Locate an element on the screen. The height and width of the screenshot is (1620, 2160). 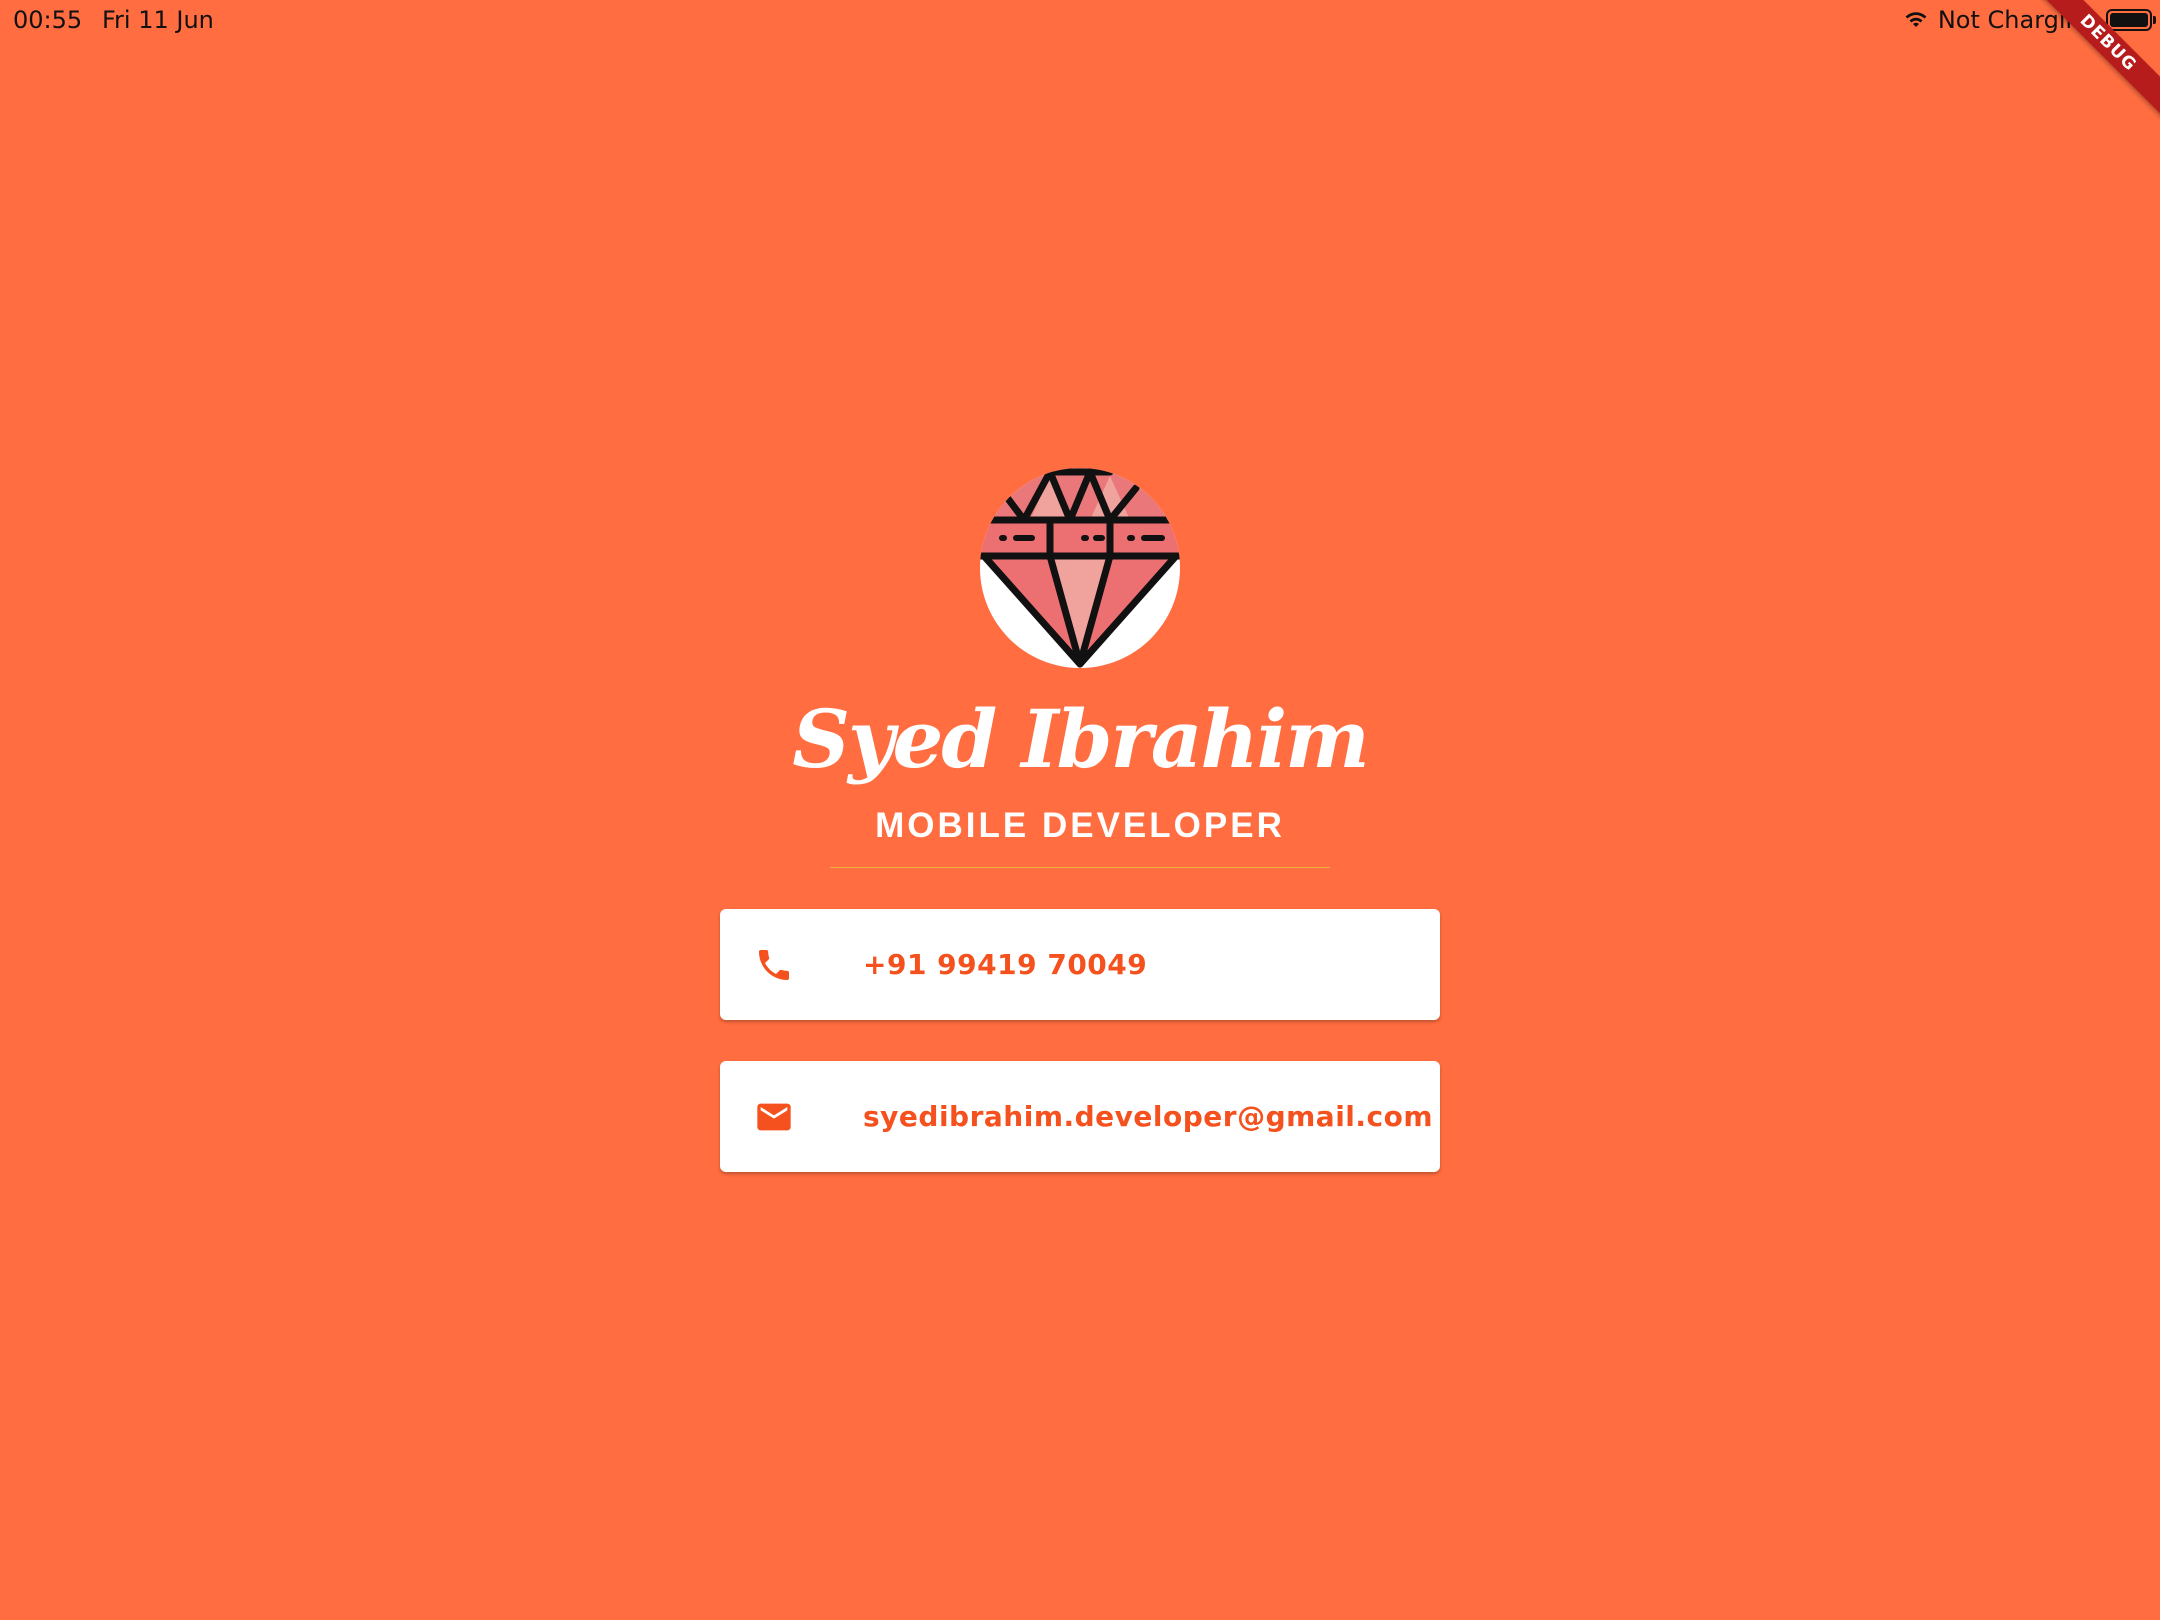
phone-number: +91 99419 70049 is located at coordinates (1005, 964).